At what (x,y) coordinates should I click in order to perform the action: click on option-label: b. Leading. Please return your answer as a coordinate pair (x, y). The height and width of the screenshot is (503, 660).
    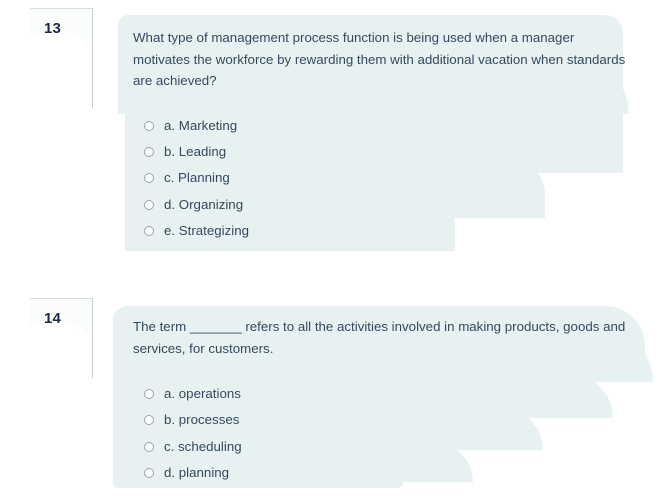
    Looking at the image, I should click on (195, 151).